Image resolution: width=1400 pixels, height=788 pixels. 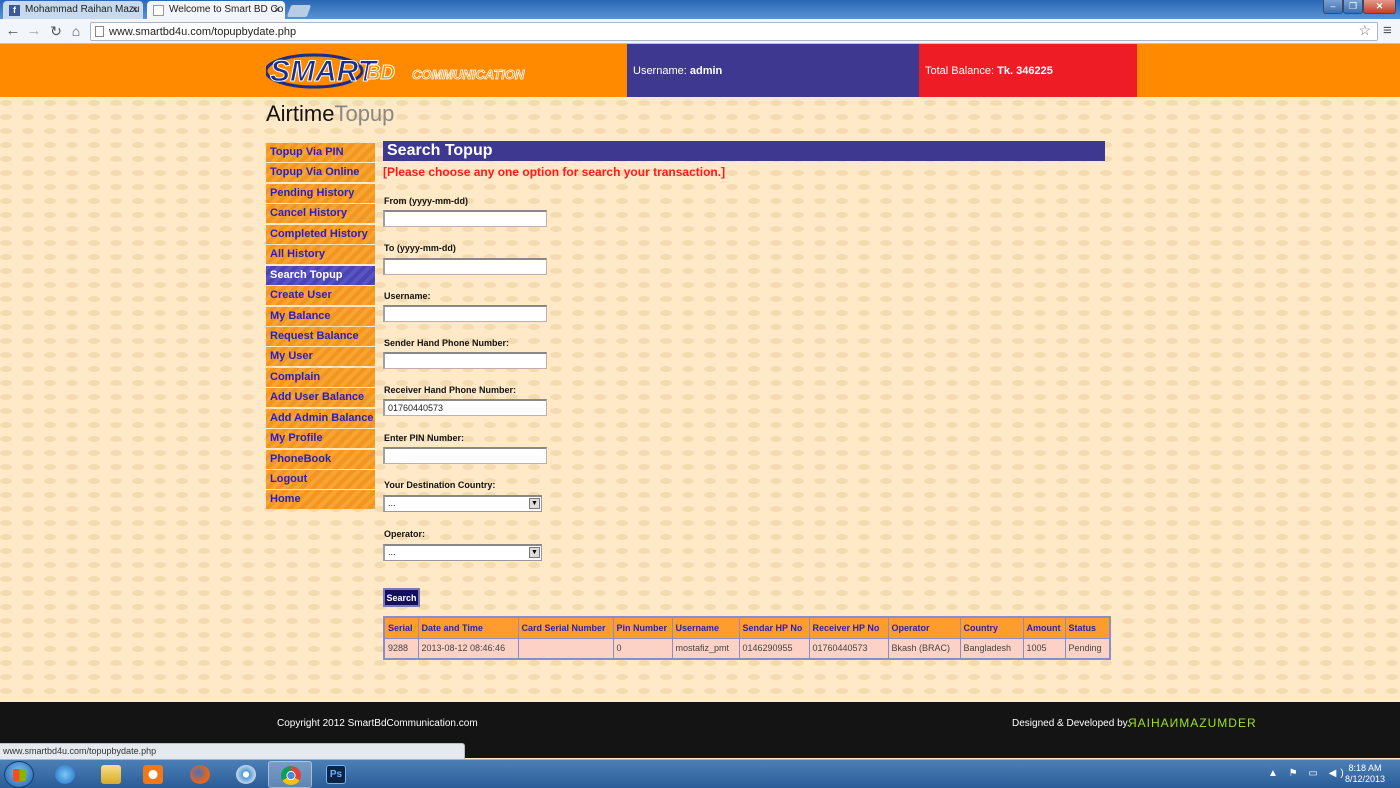 I want to click on column-header: Operator, so click(x=924, y=627).